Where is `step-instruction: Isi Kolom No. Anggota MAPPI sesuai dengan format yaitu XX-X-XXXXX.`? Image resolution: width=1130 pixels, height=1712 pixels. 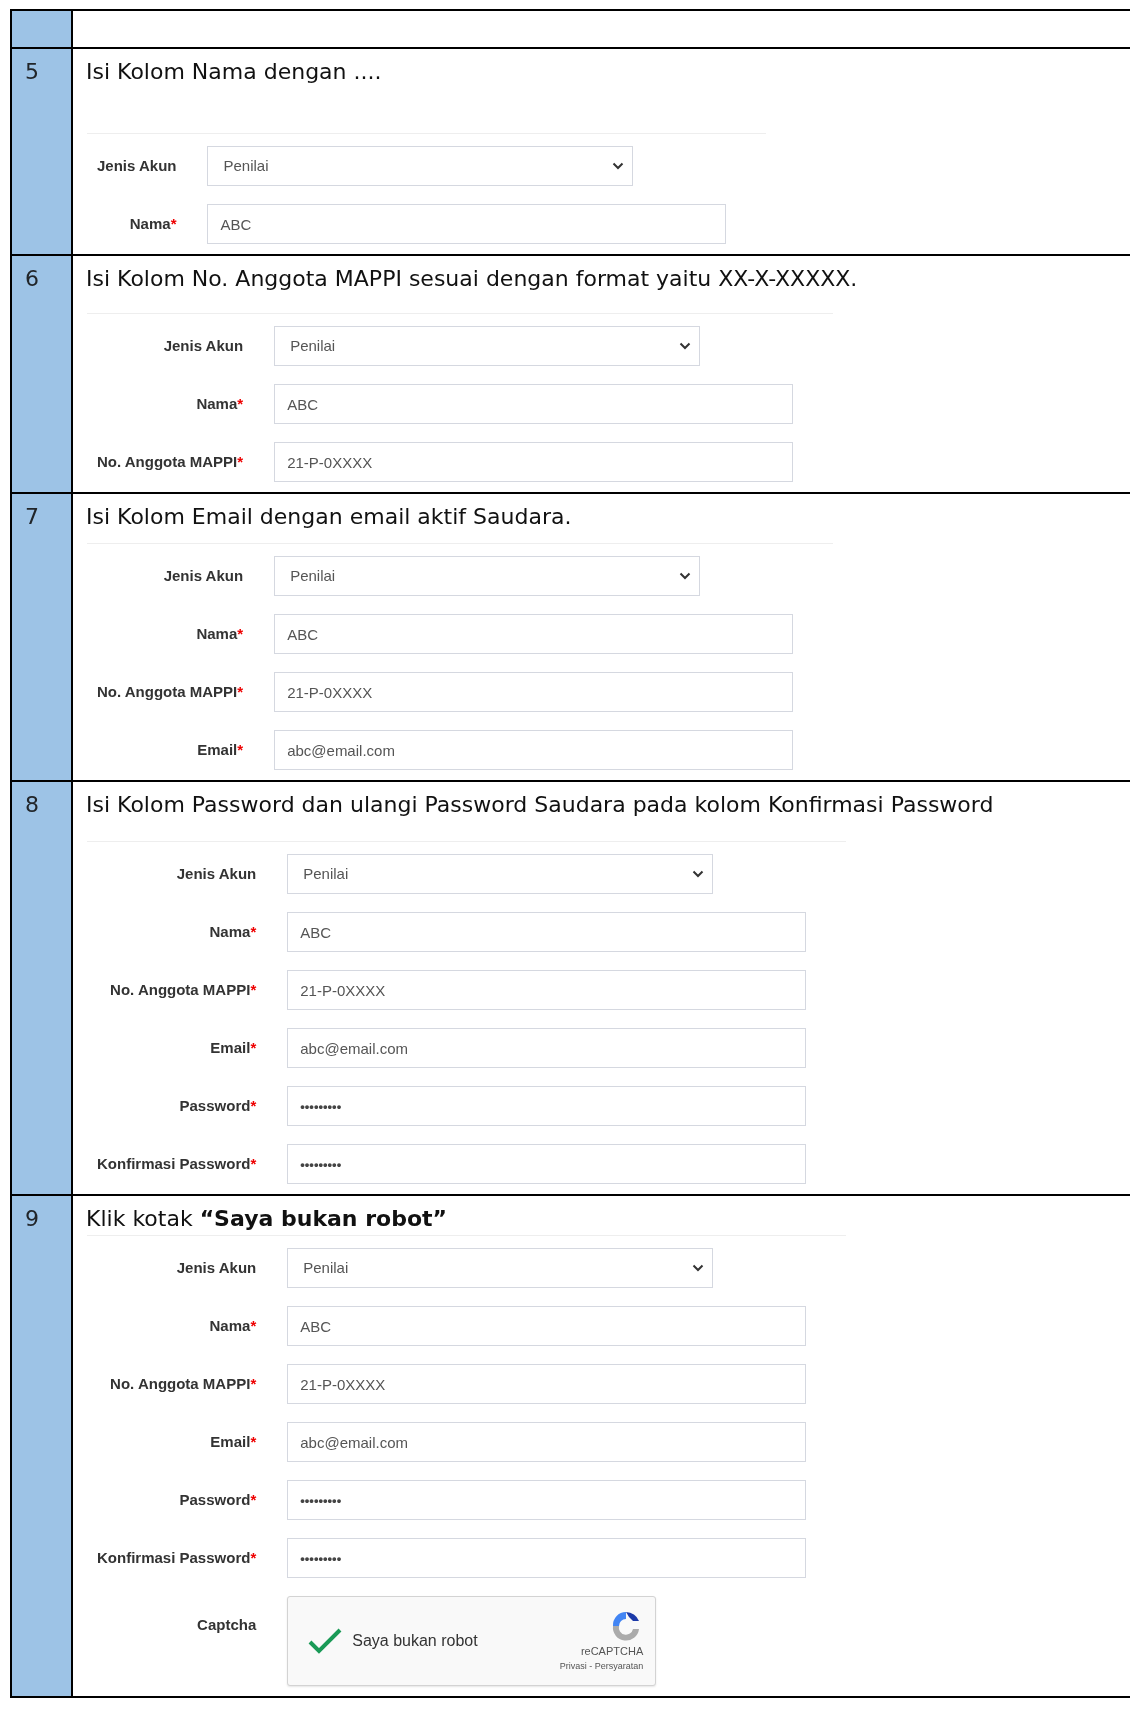
step-instruction: Isi Kolom No. Anggota MAPPI sesuai dengan format yaitu XX-X-XXXXX. is located at coordinates (472, 279).